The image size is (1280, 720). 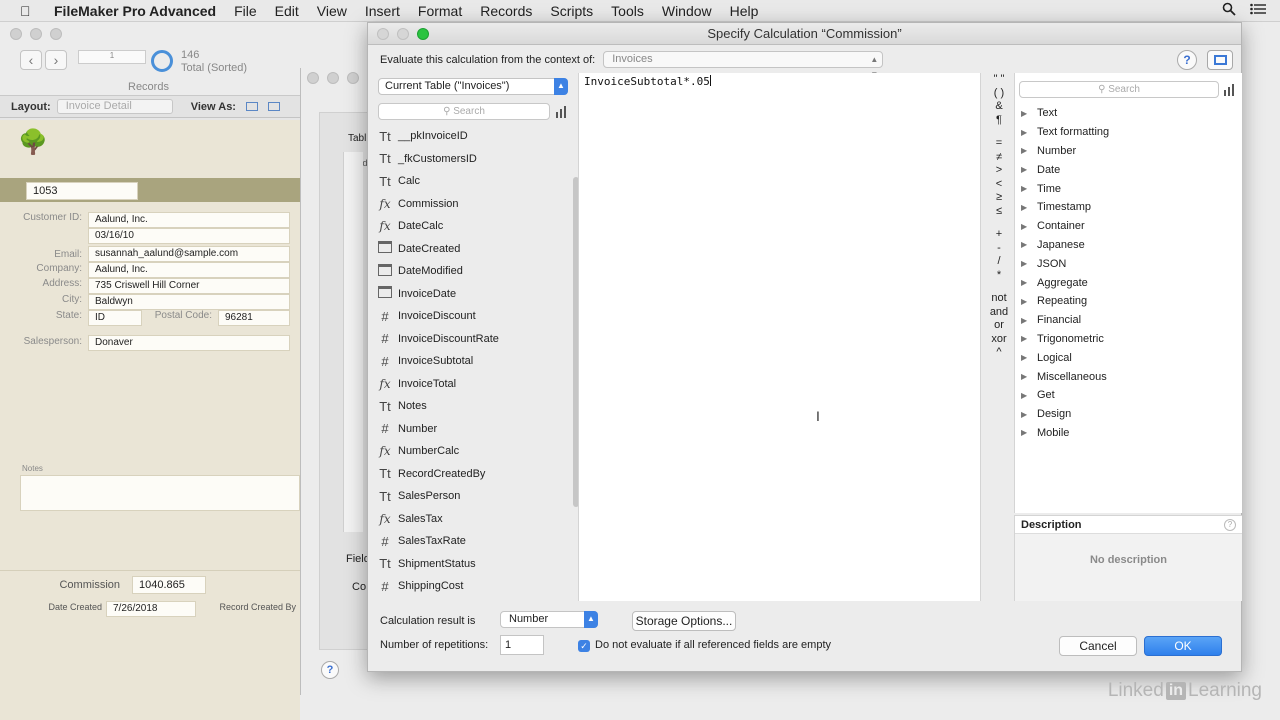 I want to click on operator-button: and, so click(x=999, y=313).